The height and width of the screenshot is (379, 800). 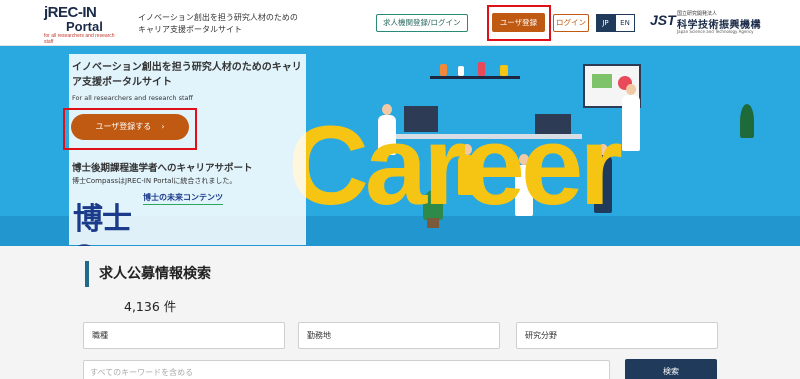 What do you see at coordinates (715, 31) in the screenshot?
I see `jst-english-name: Japan Science and Technology Agency` at bounding box center [715, 31].